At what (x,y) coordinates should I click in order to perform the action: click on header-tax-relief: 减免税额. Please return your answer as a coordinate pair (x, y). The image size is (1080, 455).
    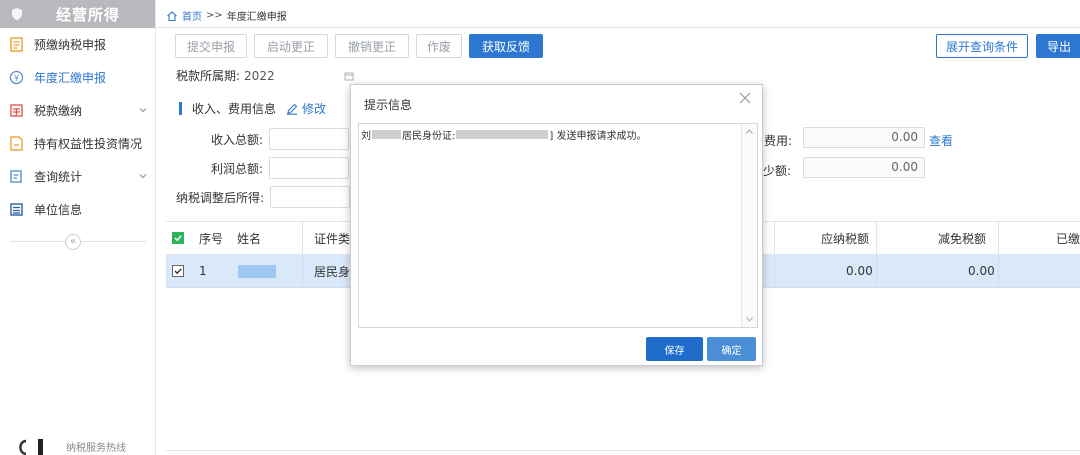
    Looking at the image, I should click on (962, 238).